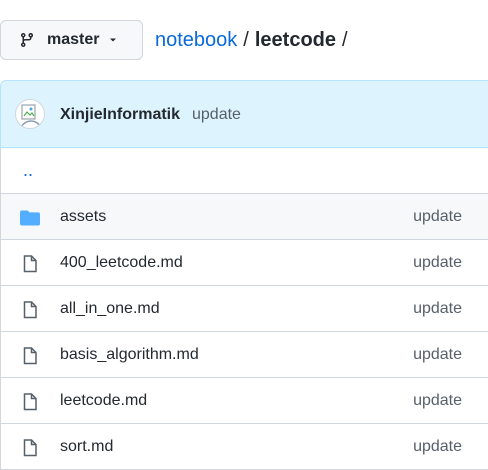 Image resolution: width=488 pixels, height=470 pixels. I want to click on list-item: all_in_one.md update, so click(244, 309).